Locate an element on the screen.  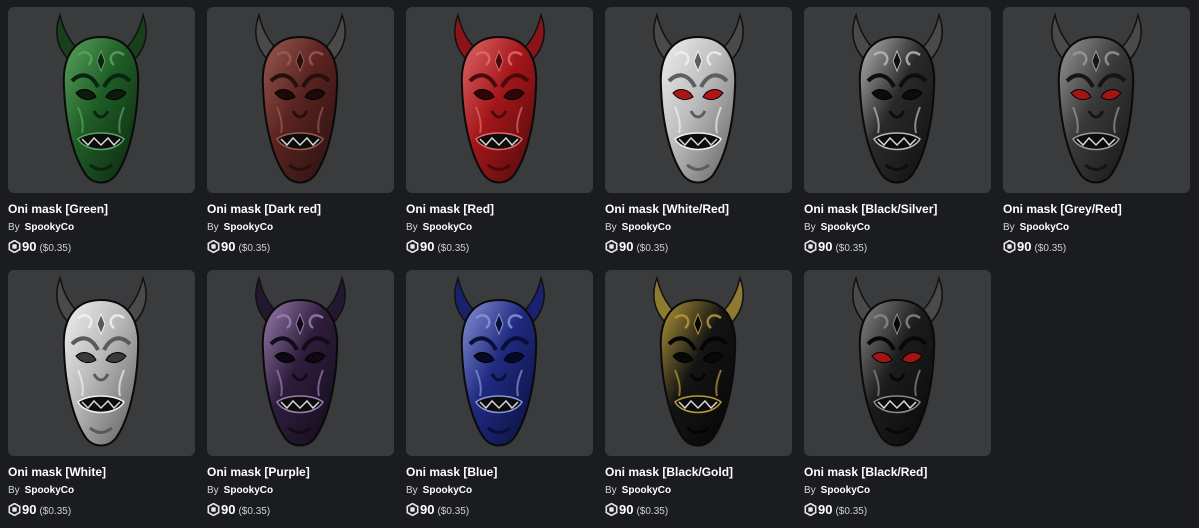
item-name: Oni mask [Black/Red] is located at coordinates (897, 472).